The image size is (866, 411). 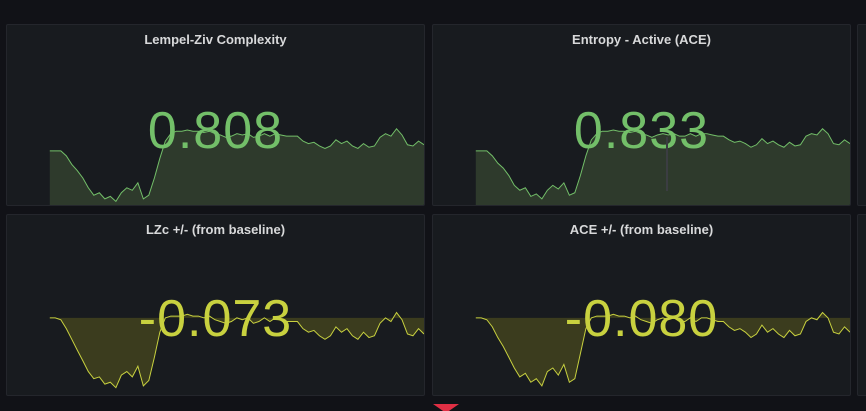 What do you see at coordinates (215, 131) in the screenshot?
I see `stat-value: 0.808` at bounding box center [215, 131].